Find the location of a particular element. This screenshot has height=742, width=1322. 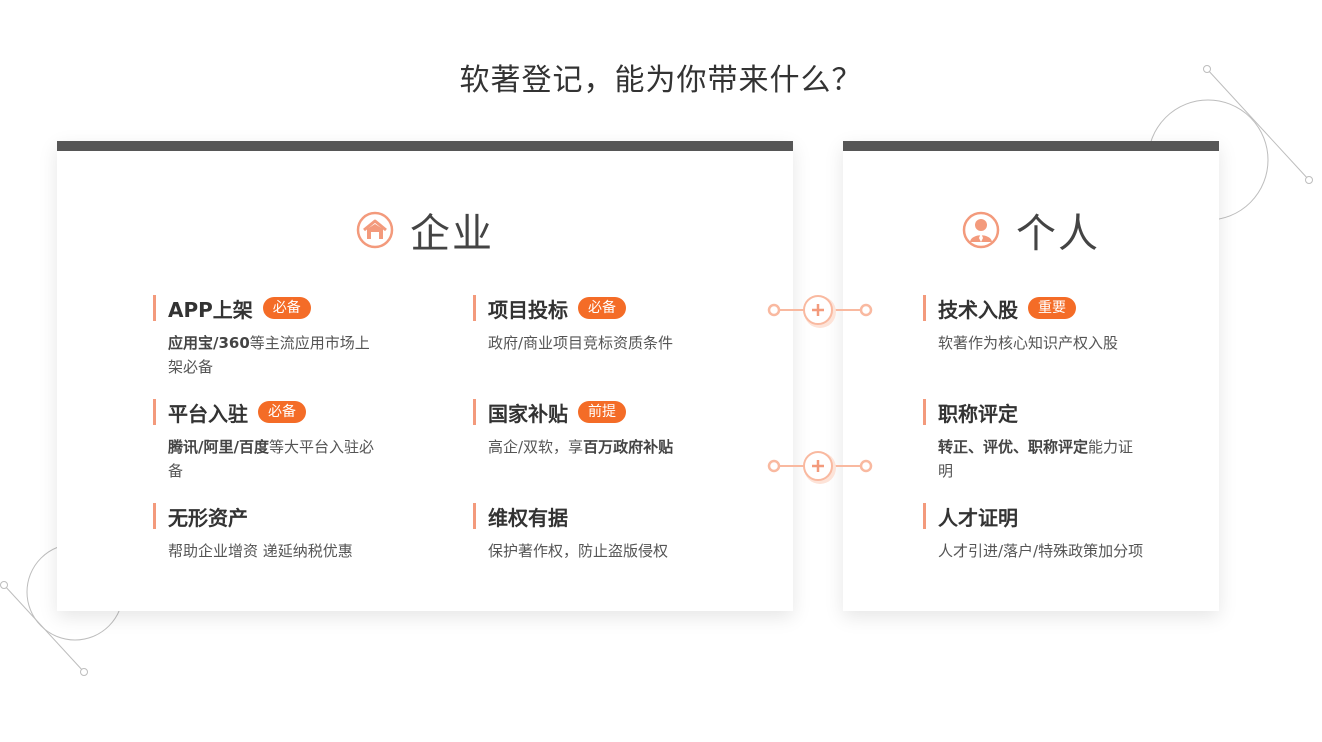

item-subsidy: 国家补贴 前提 高企/双软，享百万政府补贴 is located at coordinates (603, 429).